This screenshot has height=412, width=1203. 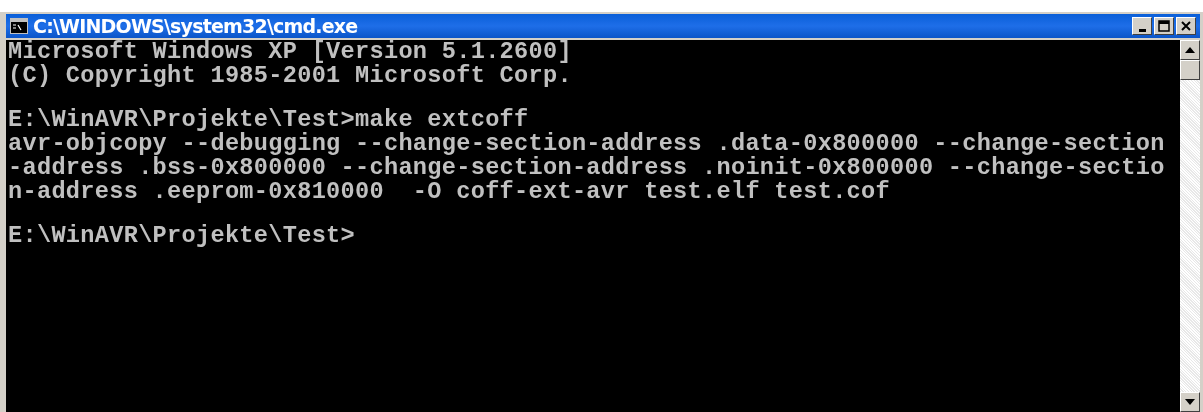 I want to click on maximize-button, so click(x=1164, y=26).